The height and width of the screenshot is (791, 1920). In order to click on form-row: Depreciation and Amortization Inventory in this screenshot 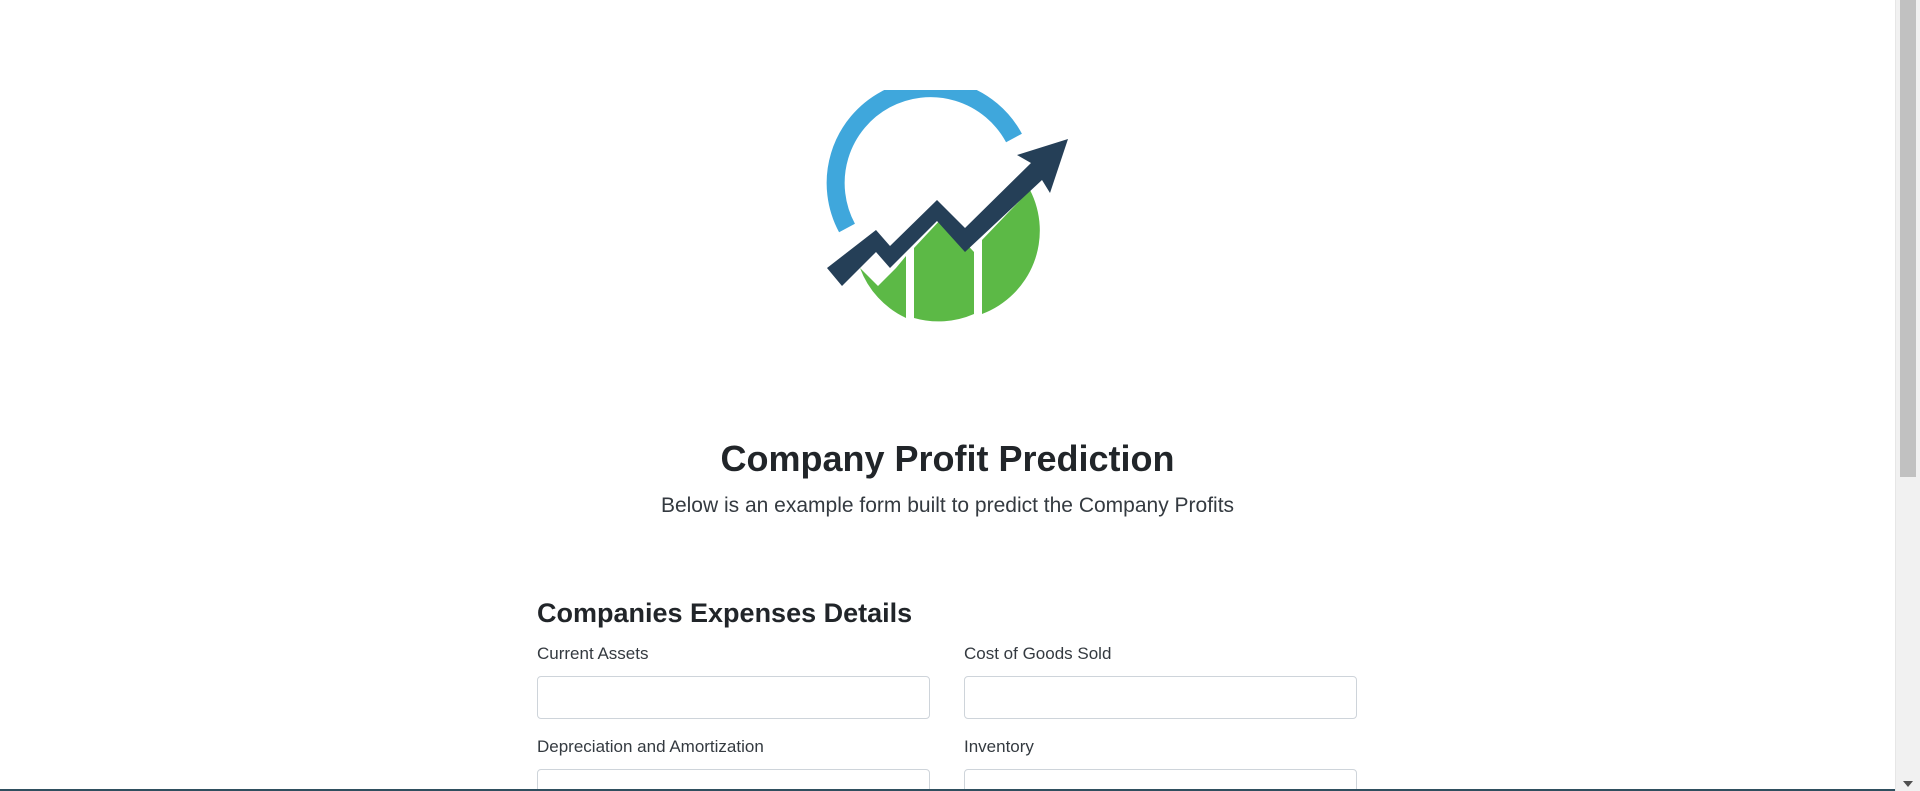, I will do `click(947, 764)`.